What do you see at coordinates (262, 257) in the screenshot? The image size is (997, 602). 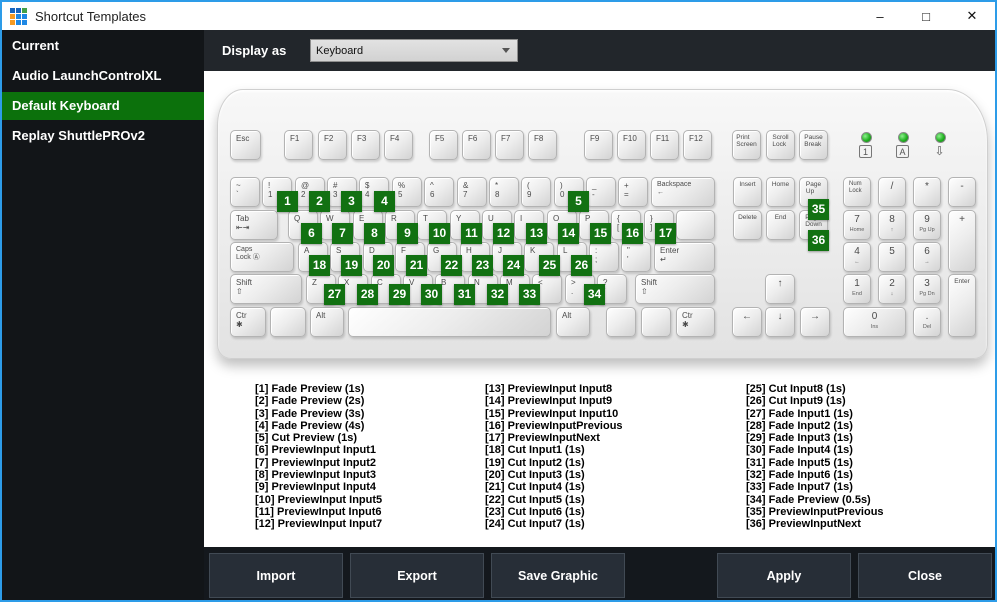 I see `key-caps: Caps Lock Ⓐ` at bounding box center [262, 257].